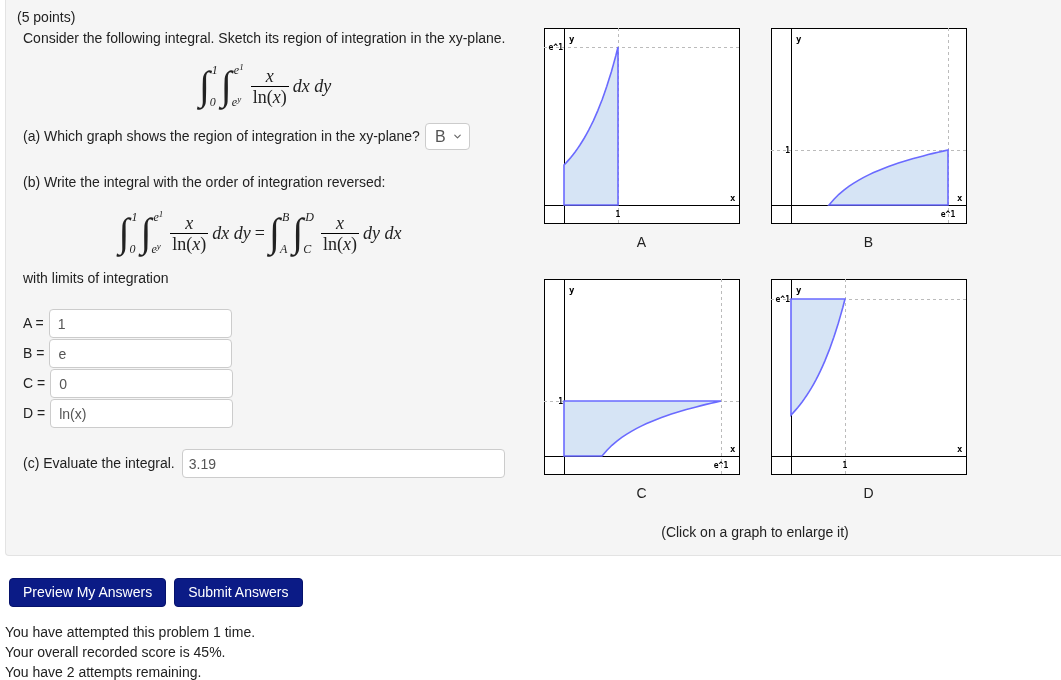 The width and height of the screenshot is (1061, 680). What do you see at coordinates (285, 217) in the screenshot?
I see `upper-limit: B` at bounding box center [285, 217].